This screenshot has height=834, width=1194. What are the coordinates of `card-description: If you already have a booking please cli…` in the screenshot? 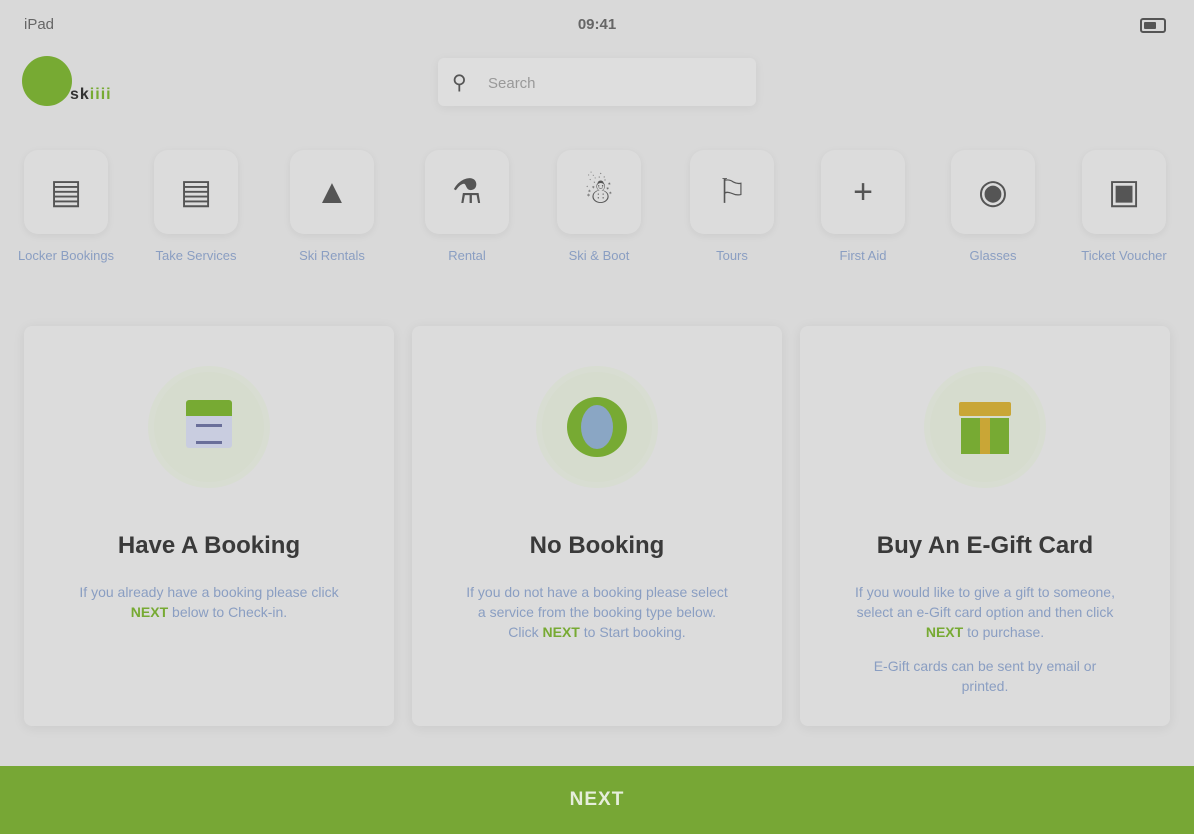 It's located at (209, 602).